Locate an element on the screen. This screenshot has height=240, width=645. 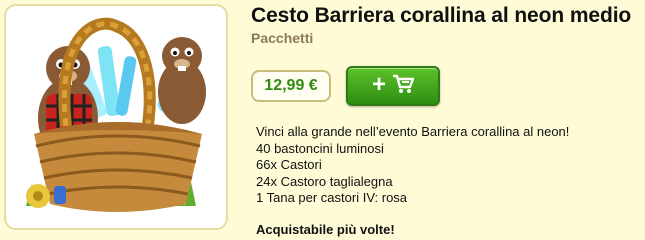
purchasable-note: Acquistabile più volte! is located at coordinates (325, 229).